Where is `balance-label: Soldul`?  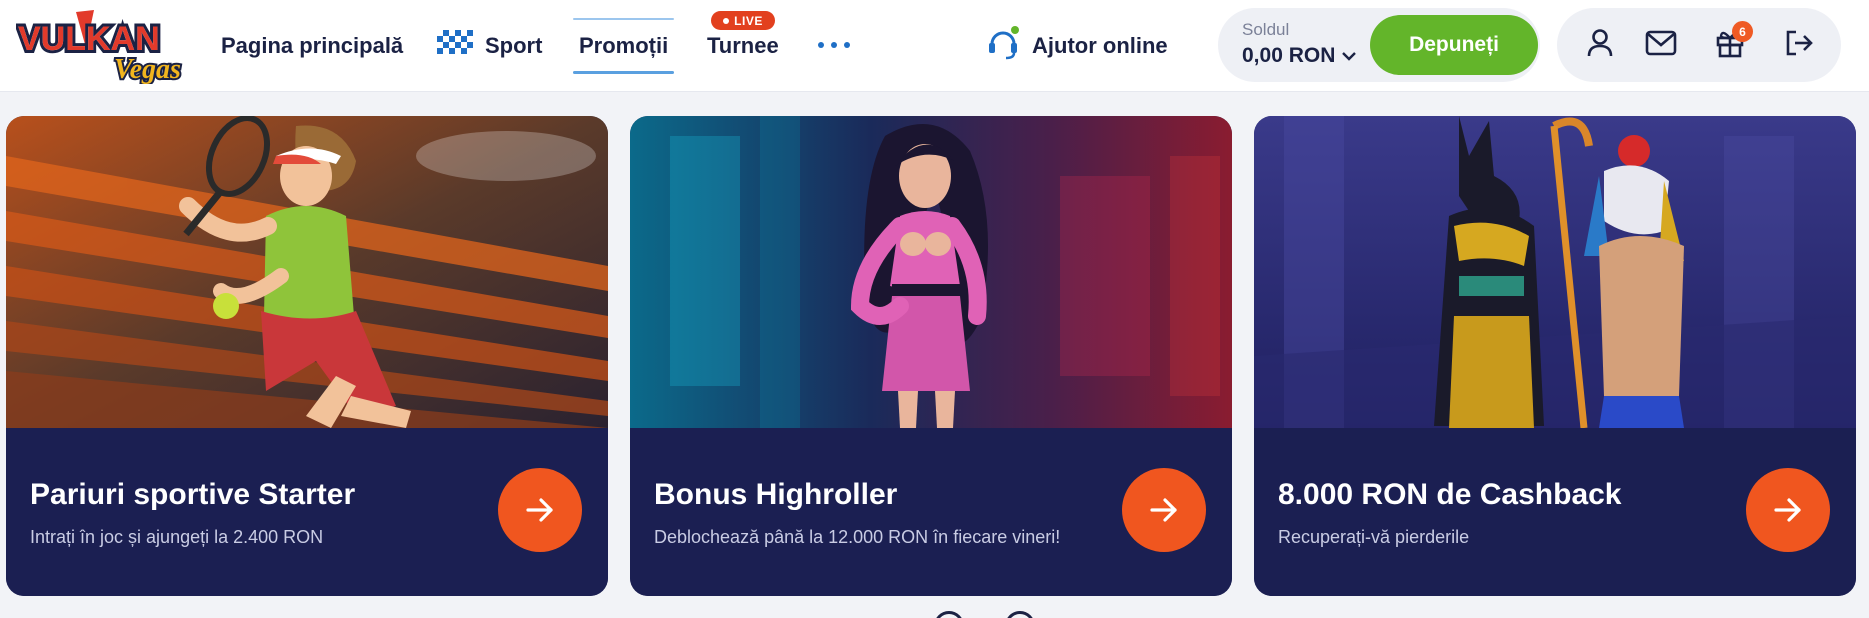
balance-label: Soldul is located at coordinates (1266, 29).